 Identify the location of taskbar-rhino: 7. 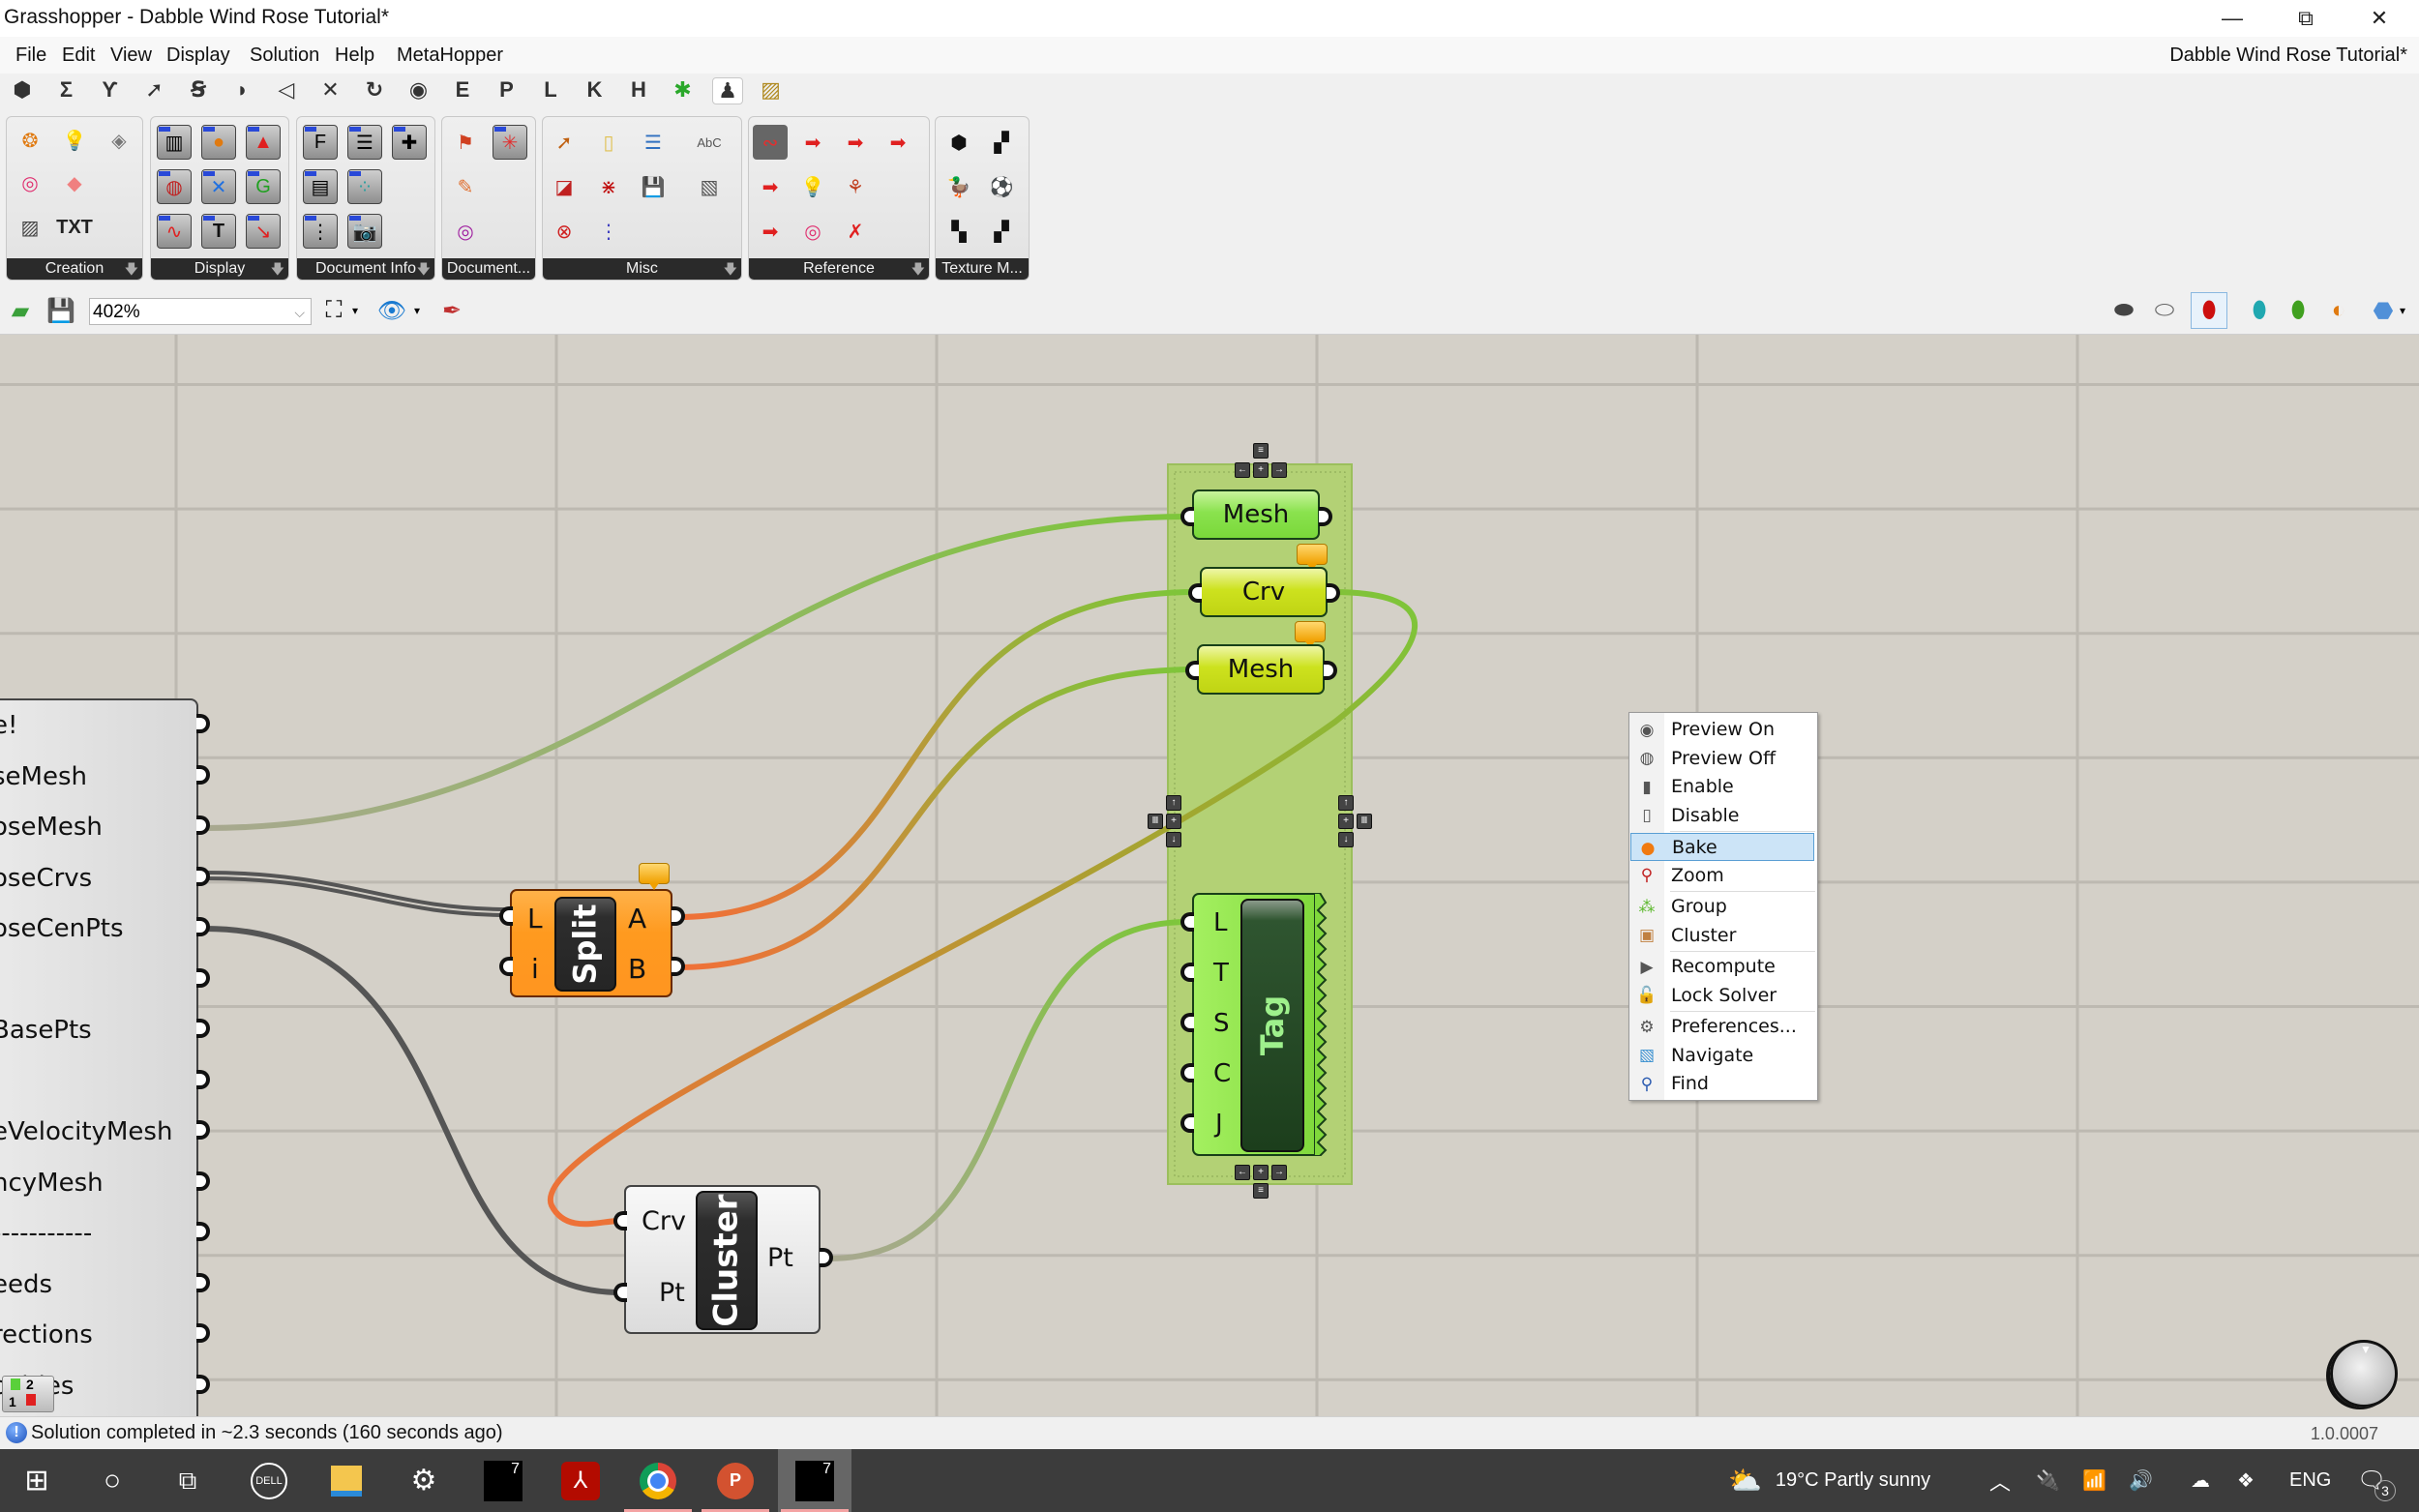
(503, 1481).